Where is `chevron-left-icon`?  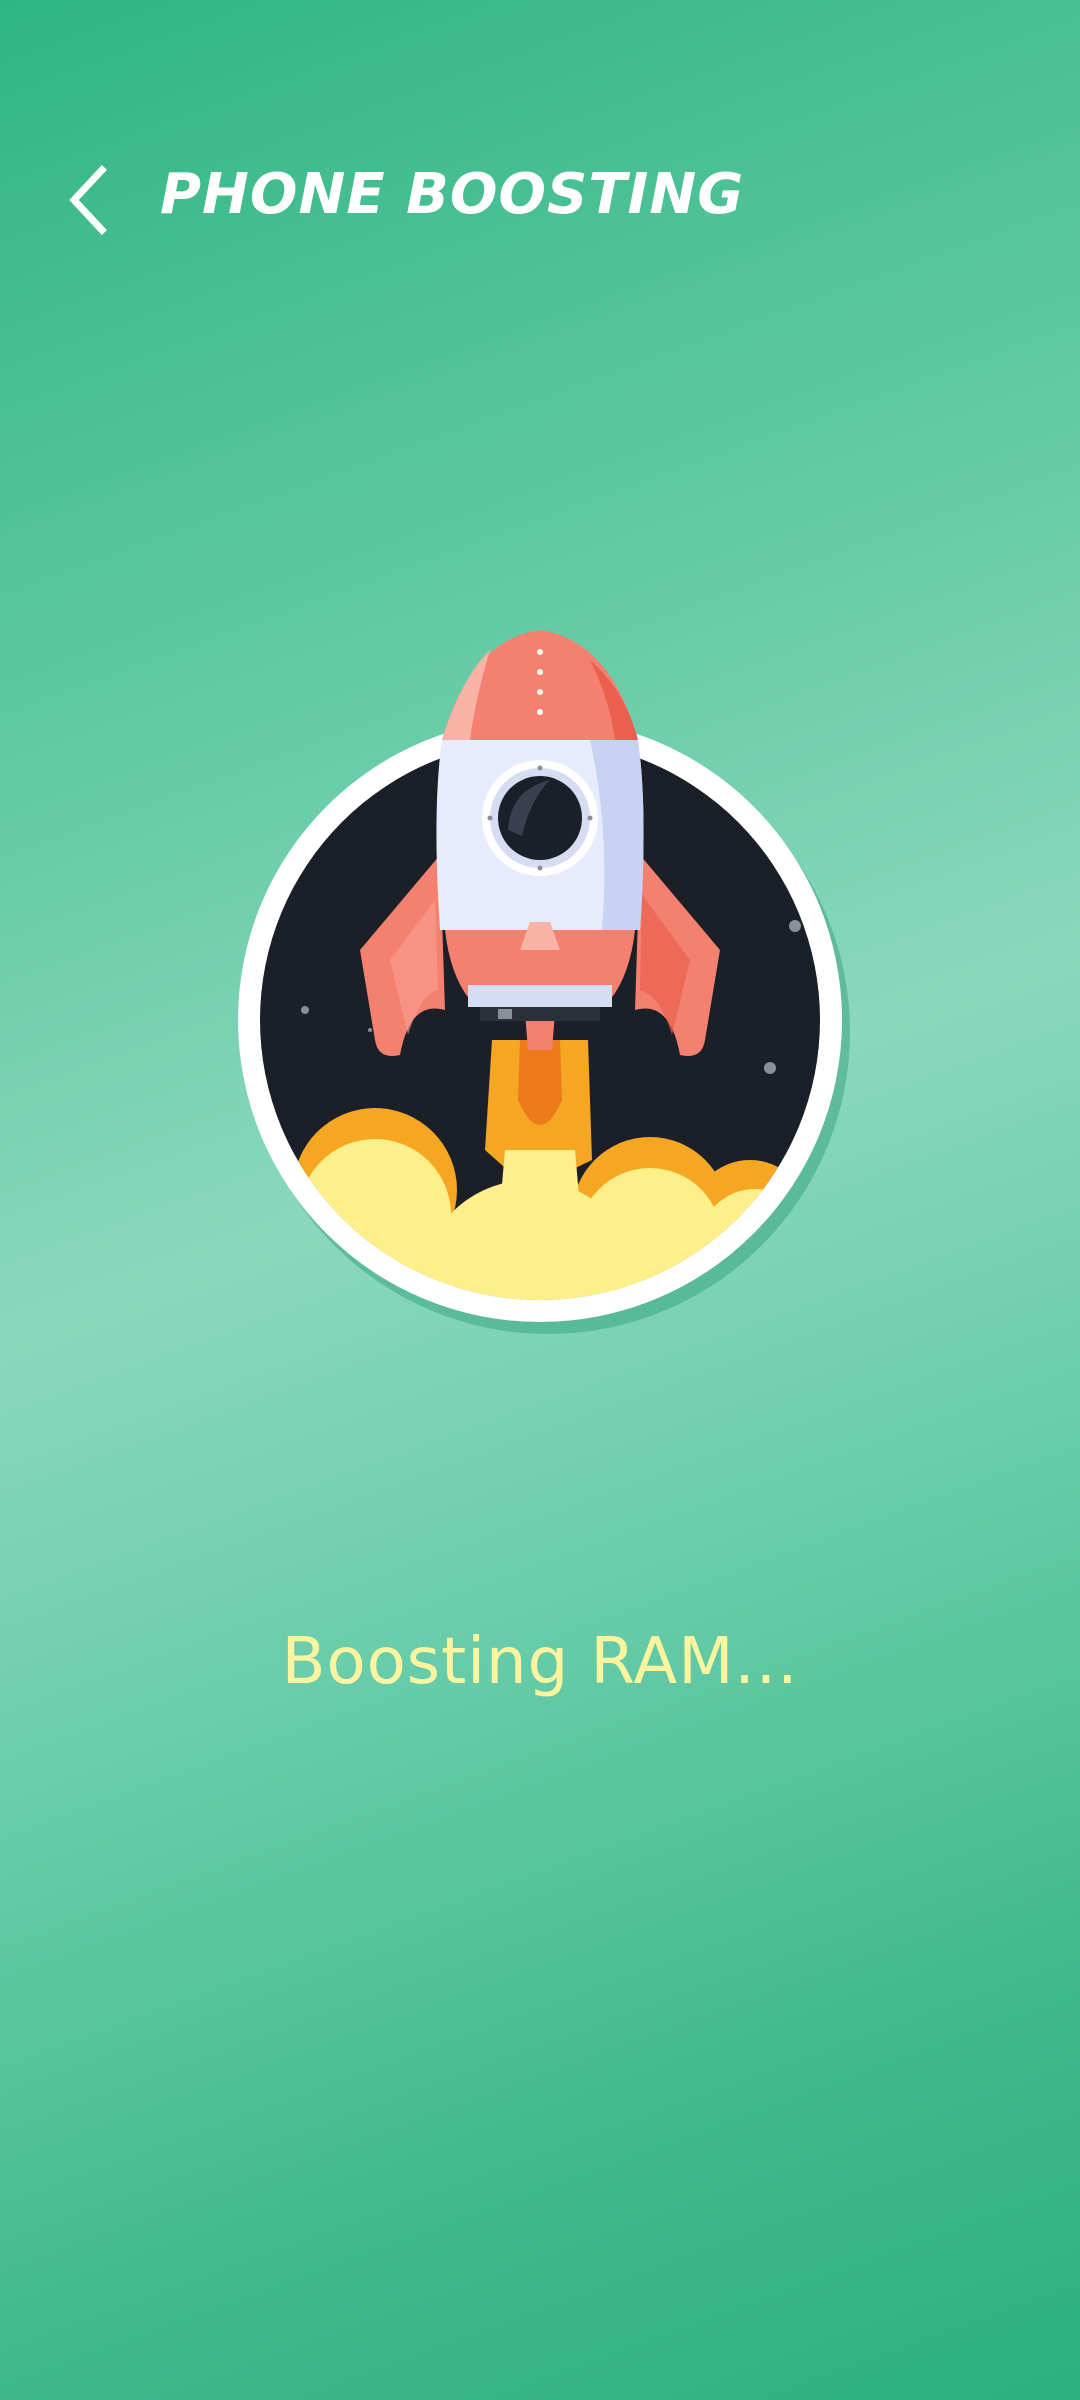 chevron-left-icon is located at coordinates (88, 200).